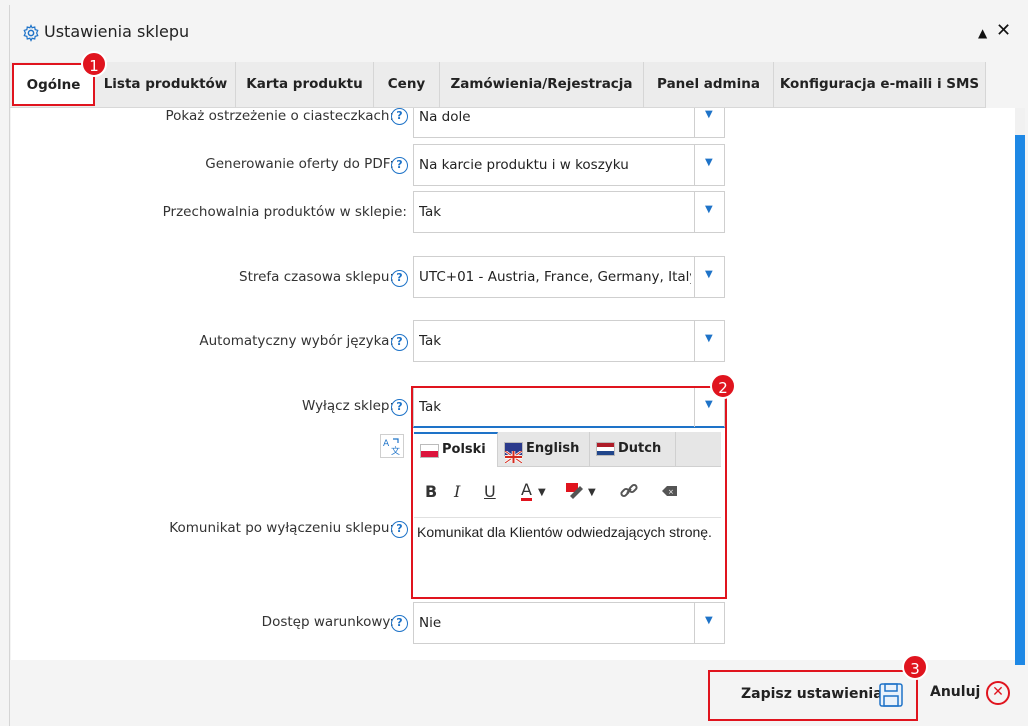 The height and width of the screenshot is (726, 1028). Describe the element at coordinates (524, 165) in the screenshot. I see `select-value: Na karcie produktu i w koszyku` at that location.